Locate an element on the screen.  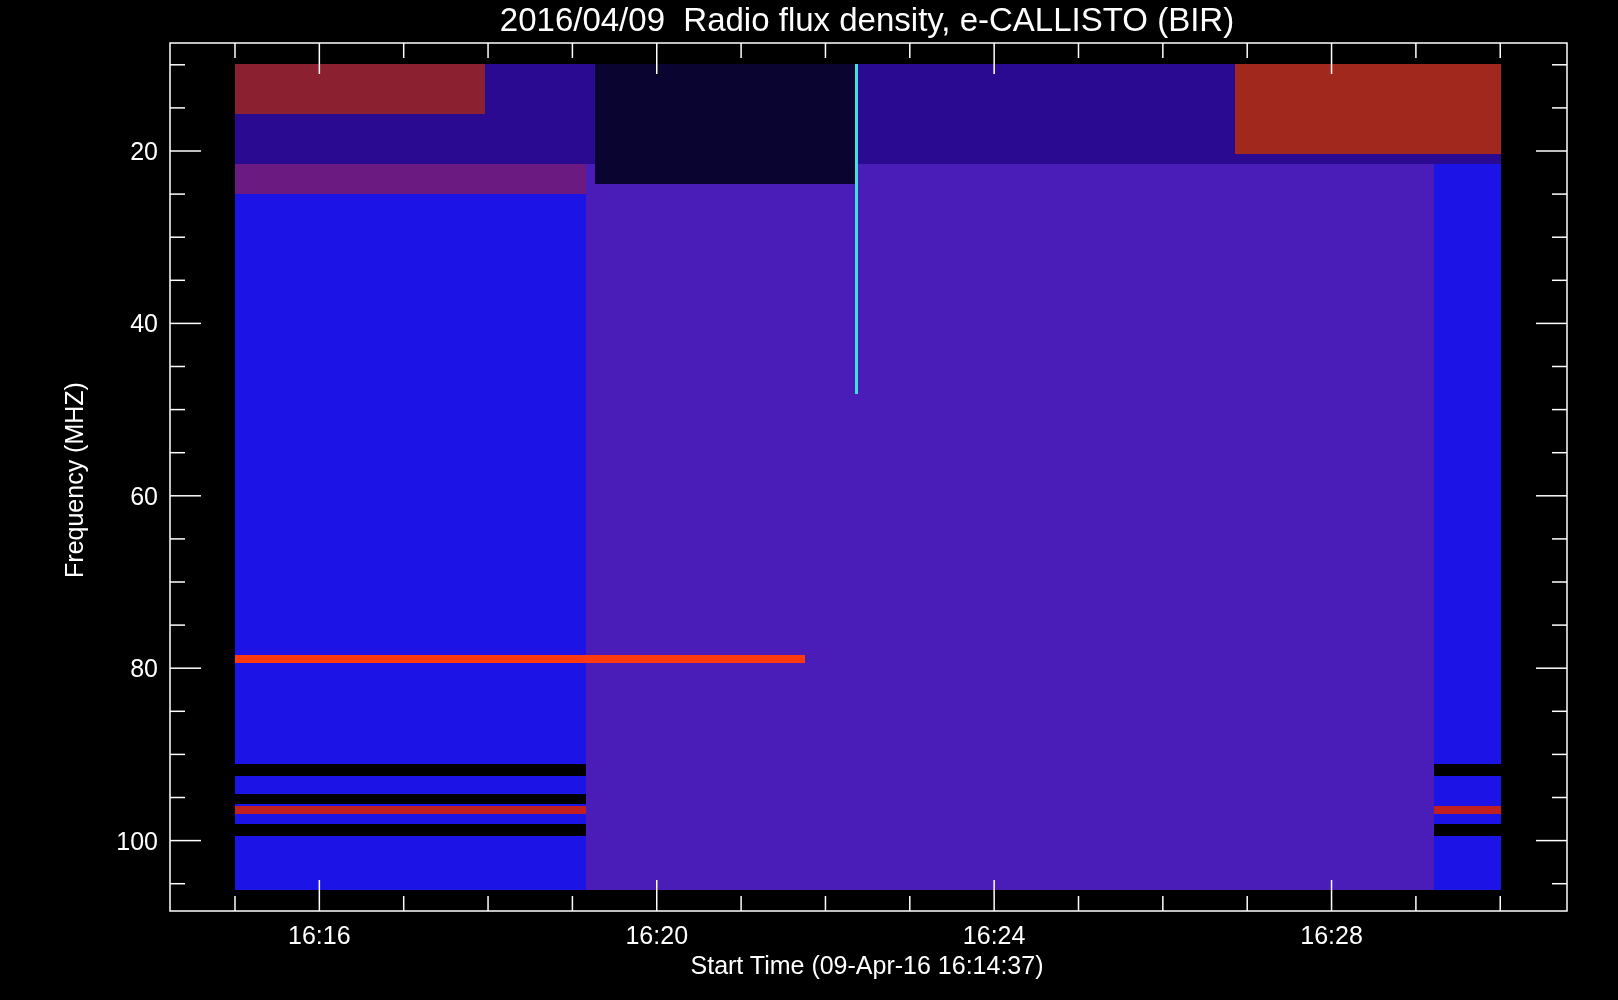
tick-label: 16:28 is located at coordinates (1331, 935).